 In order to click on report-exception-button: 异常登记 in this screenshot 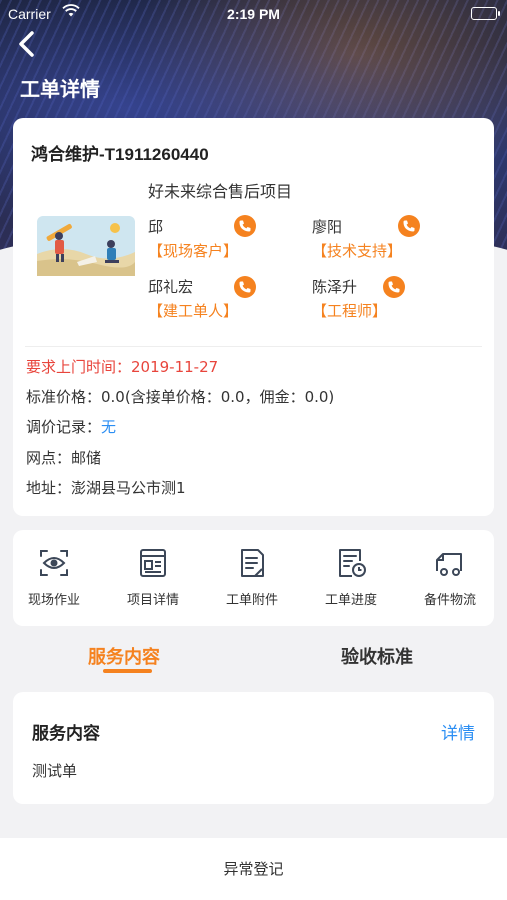, I will do `click(253, 868)`.